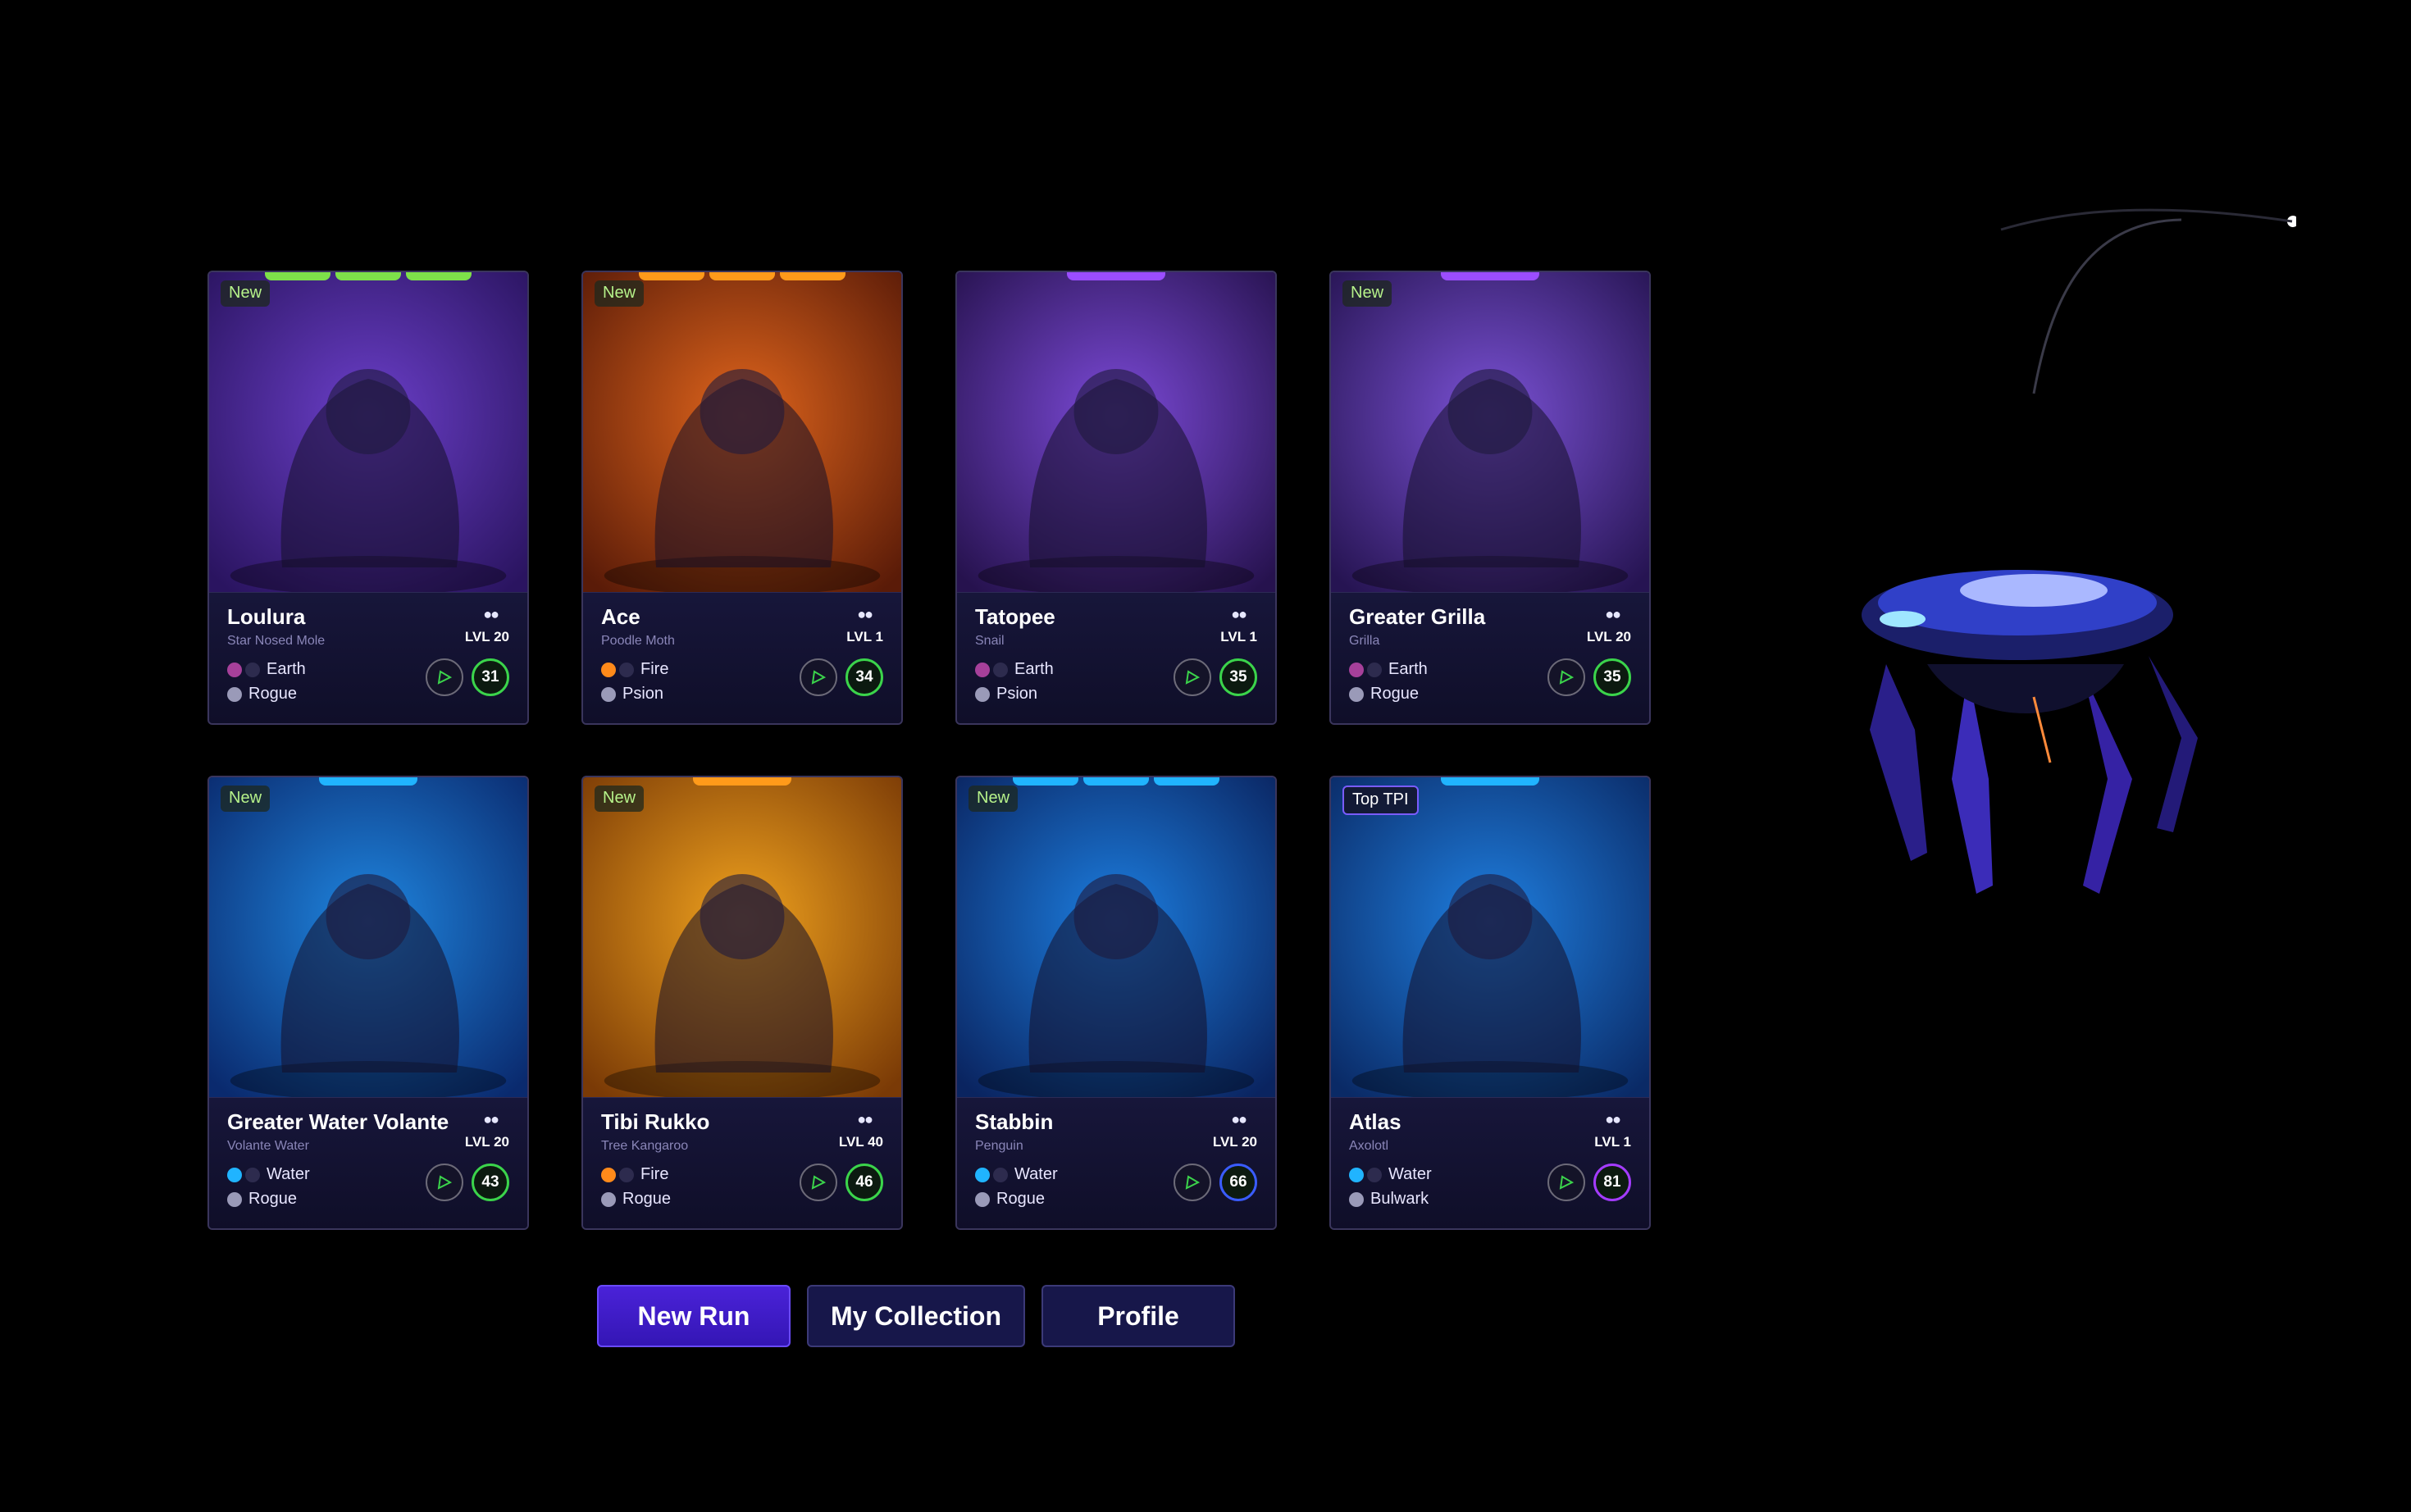  Describe the element at coordinates (1116, 657) in the screenshot. I see `card-info: Tatopee Snail ●● LVL 1 Earth Psion 35` at that location.